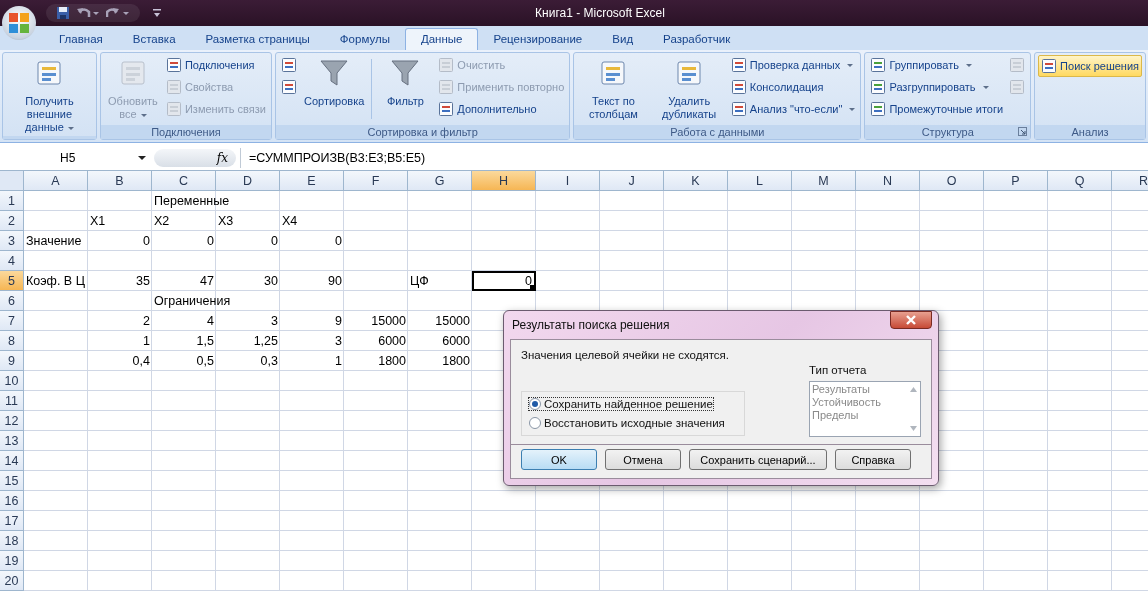 The width and height of the screenshot is (1148, 600). I want to click on ribbon-tab: Рецензирование, so click(538, 39).